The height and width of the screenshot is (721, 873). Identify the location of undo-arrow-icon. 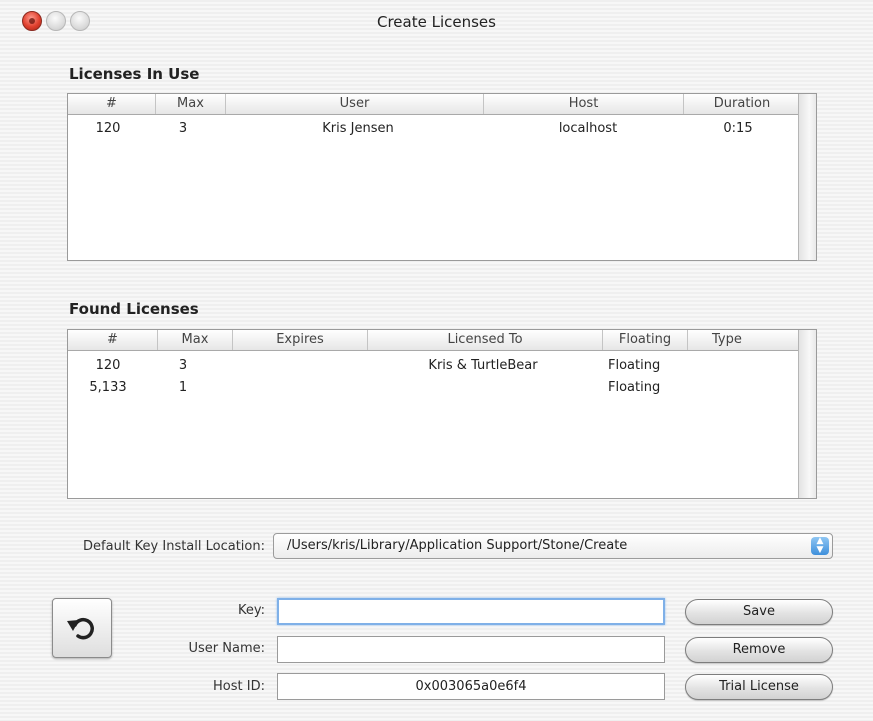
(80, 628).